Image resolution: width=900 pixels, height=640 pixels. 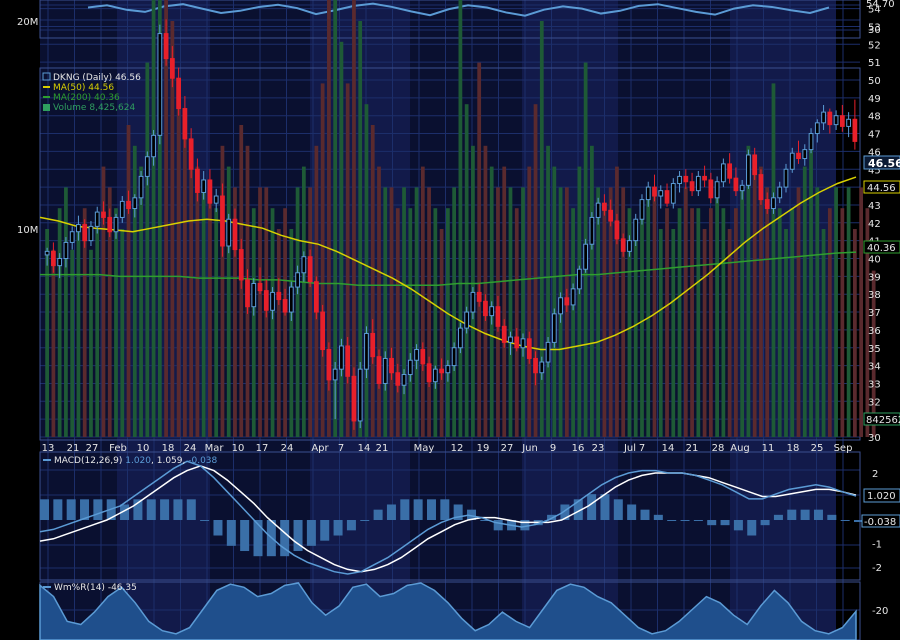 I want to click on willr-tick-label: -20, so click(x=880, y=611).